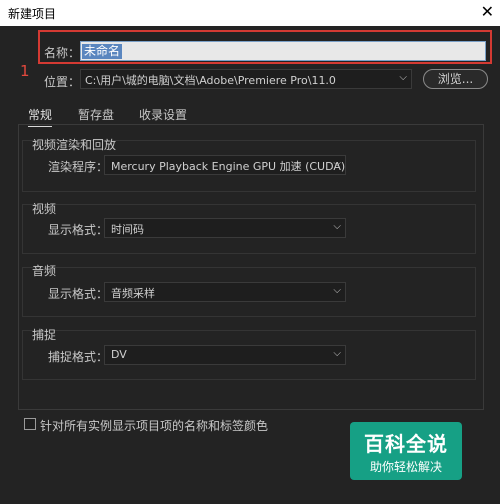 This screenshot has width=500, height=504. I want to click on capture-format-label: 捕捉格式：, so click(78, 357).